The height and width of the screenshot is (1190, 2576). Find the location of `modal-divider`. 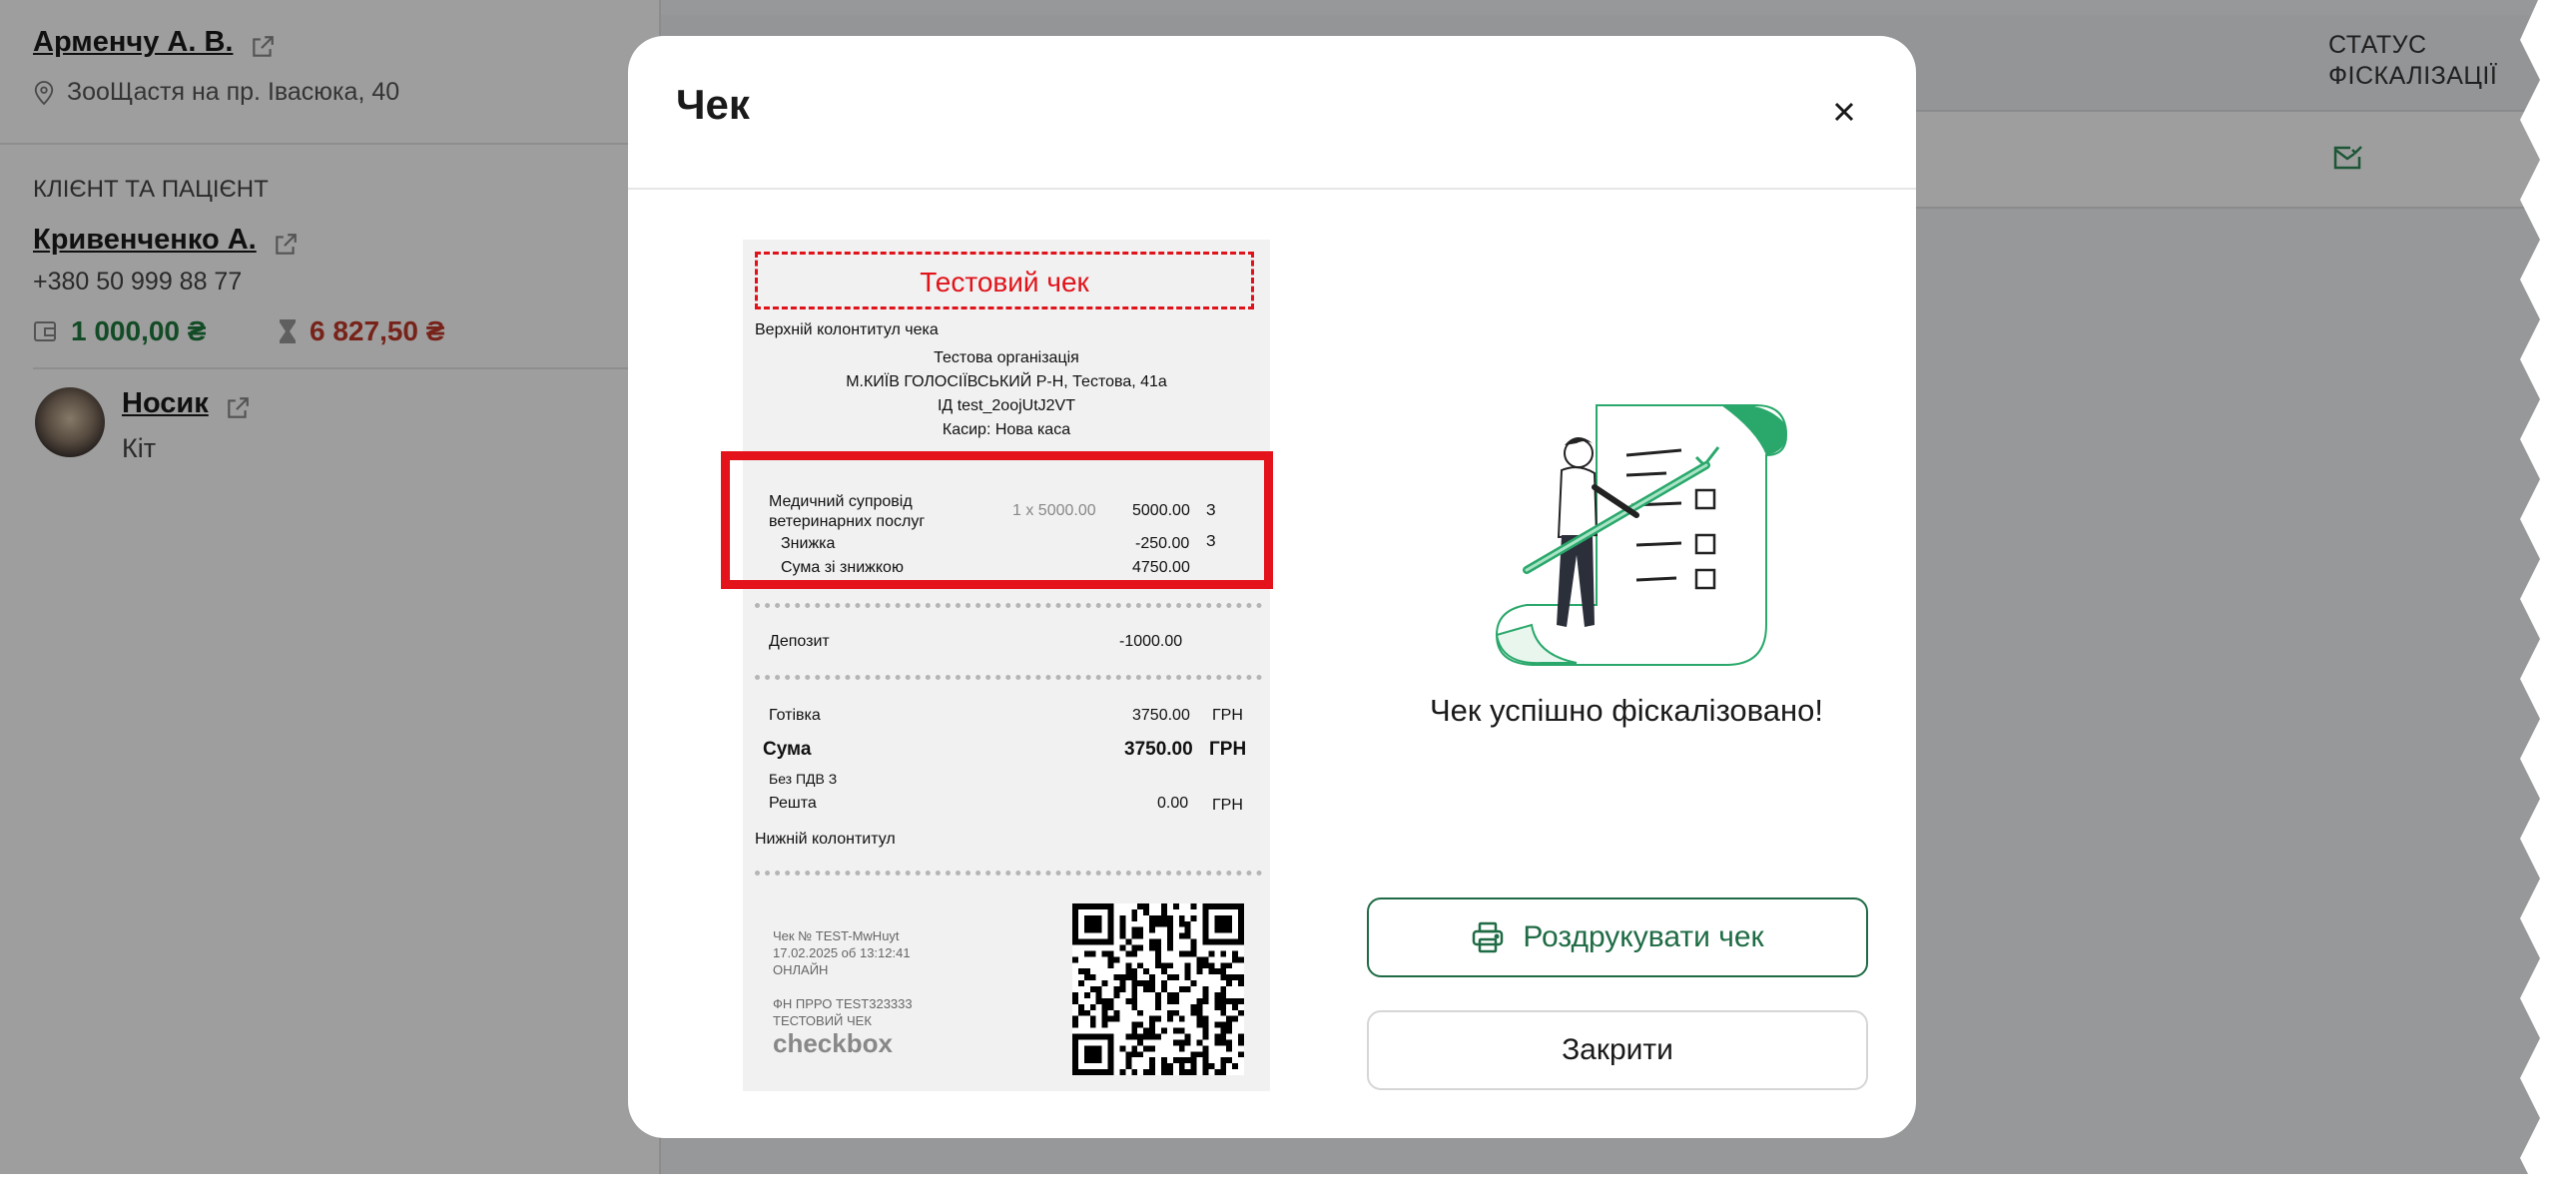

modal-divider is located at coordinates (1272, 189).